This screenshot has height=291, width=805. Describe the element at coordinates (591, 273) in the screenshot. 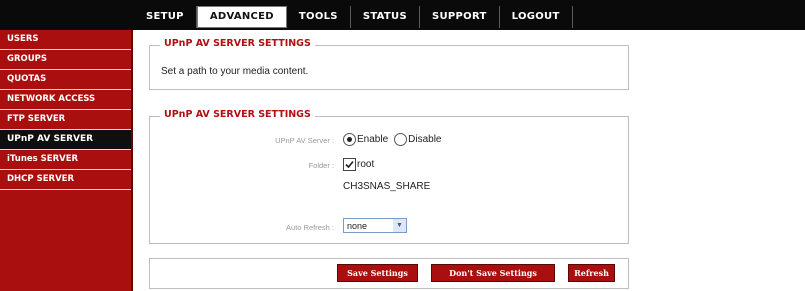

I see `refresh-button: Refresh` at that location.